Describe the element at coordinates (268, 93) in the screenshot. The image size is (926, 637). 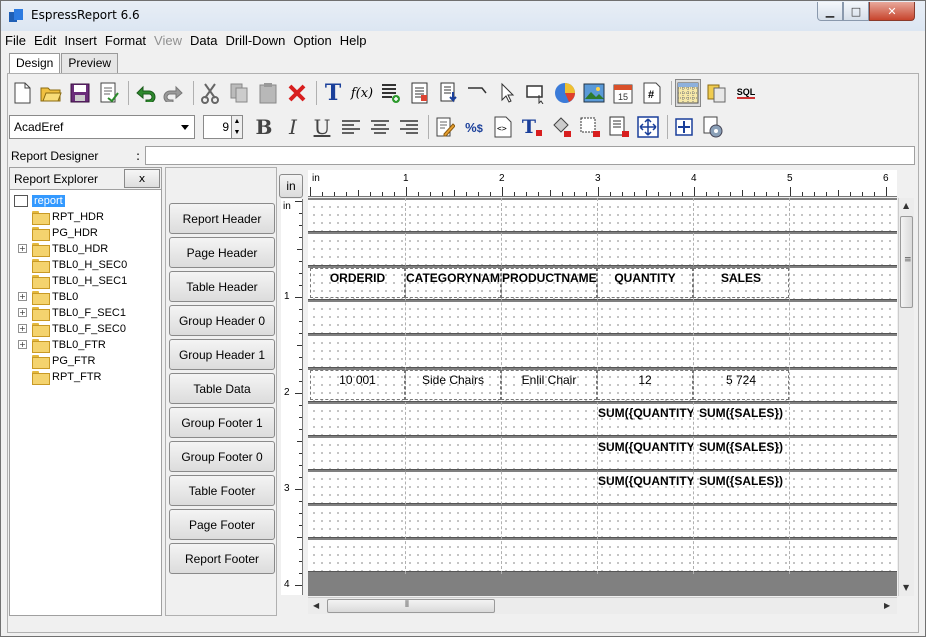
I see `paste-icon` at that location.